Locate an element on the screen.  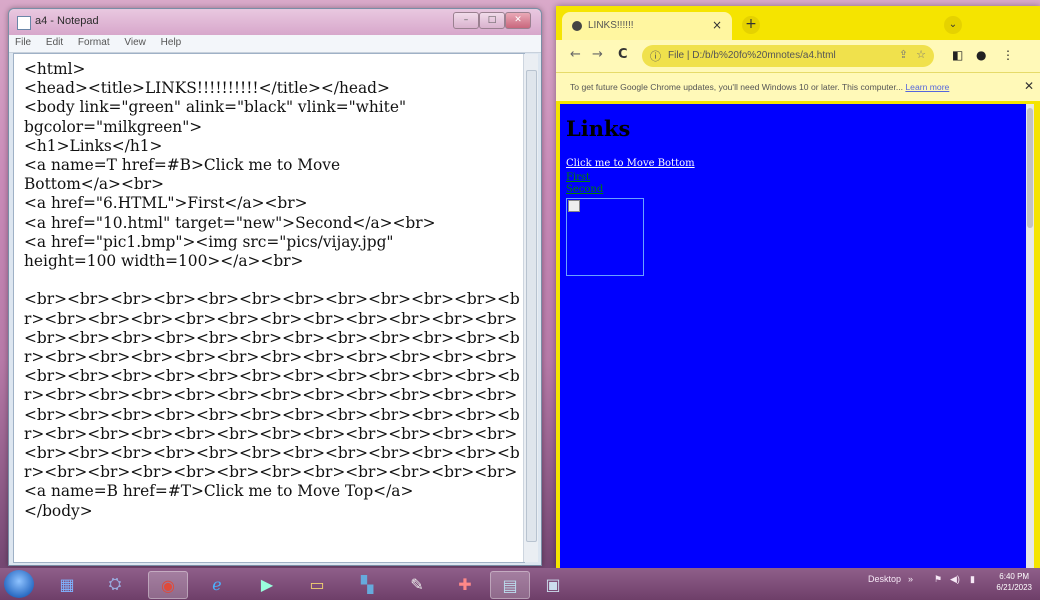
infobar-close-icon: ✕ is located at coordinates (1029, 86).